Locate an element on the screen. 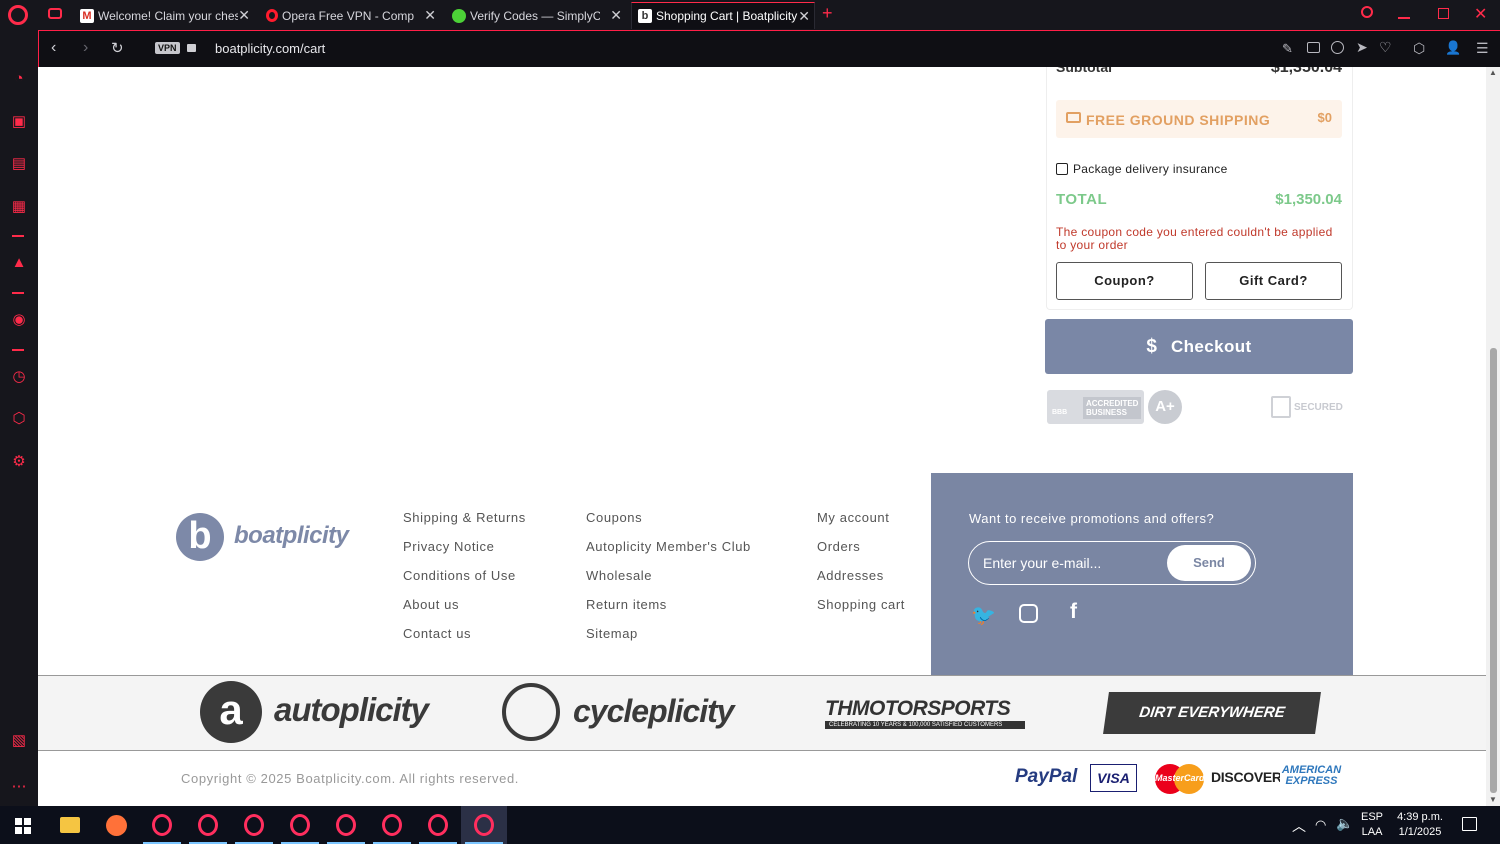 Image resolution: width=1500 pixels, height=844 pixels. tab-simplycodes: Verify Codes — SimplyCodes ✕ is located at coordinates (536, 15).